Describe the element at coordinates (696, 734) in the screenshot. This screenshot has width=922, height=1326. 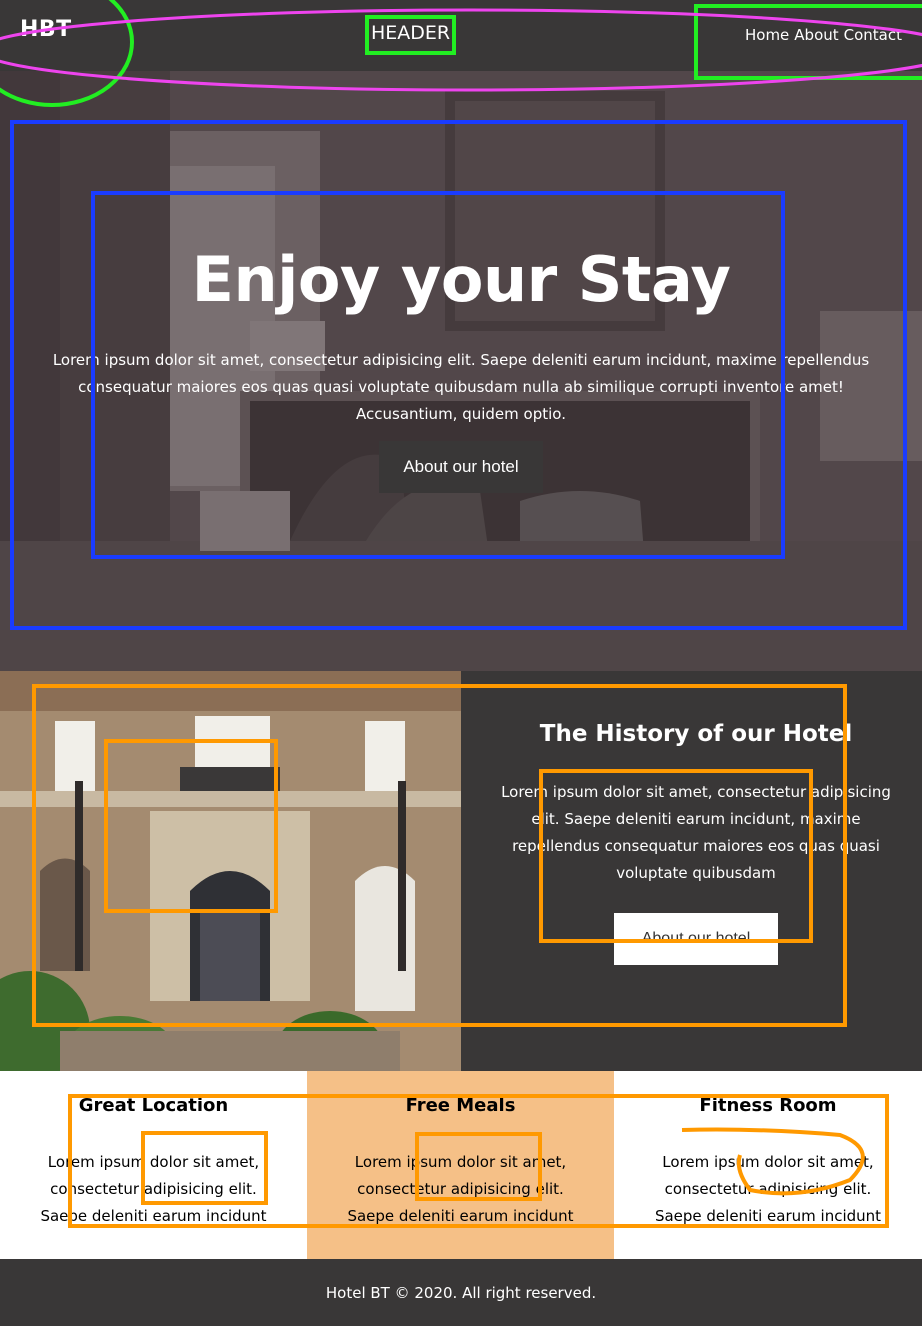
I see `history-title: The History of our Hotel` at that location.